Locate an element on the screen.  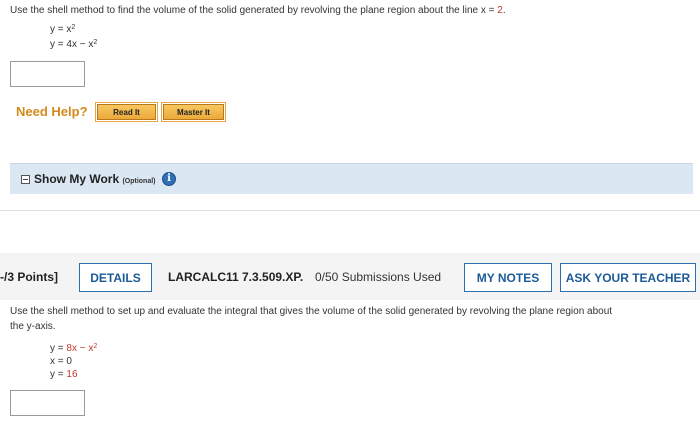
q1-eq1-text: y = x is located at coordinates (61, 29).